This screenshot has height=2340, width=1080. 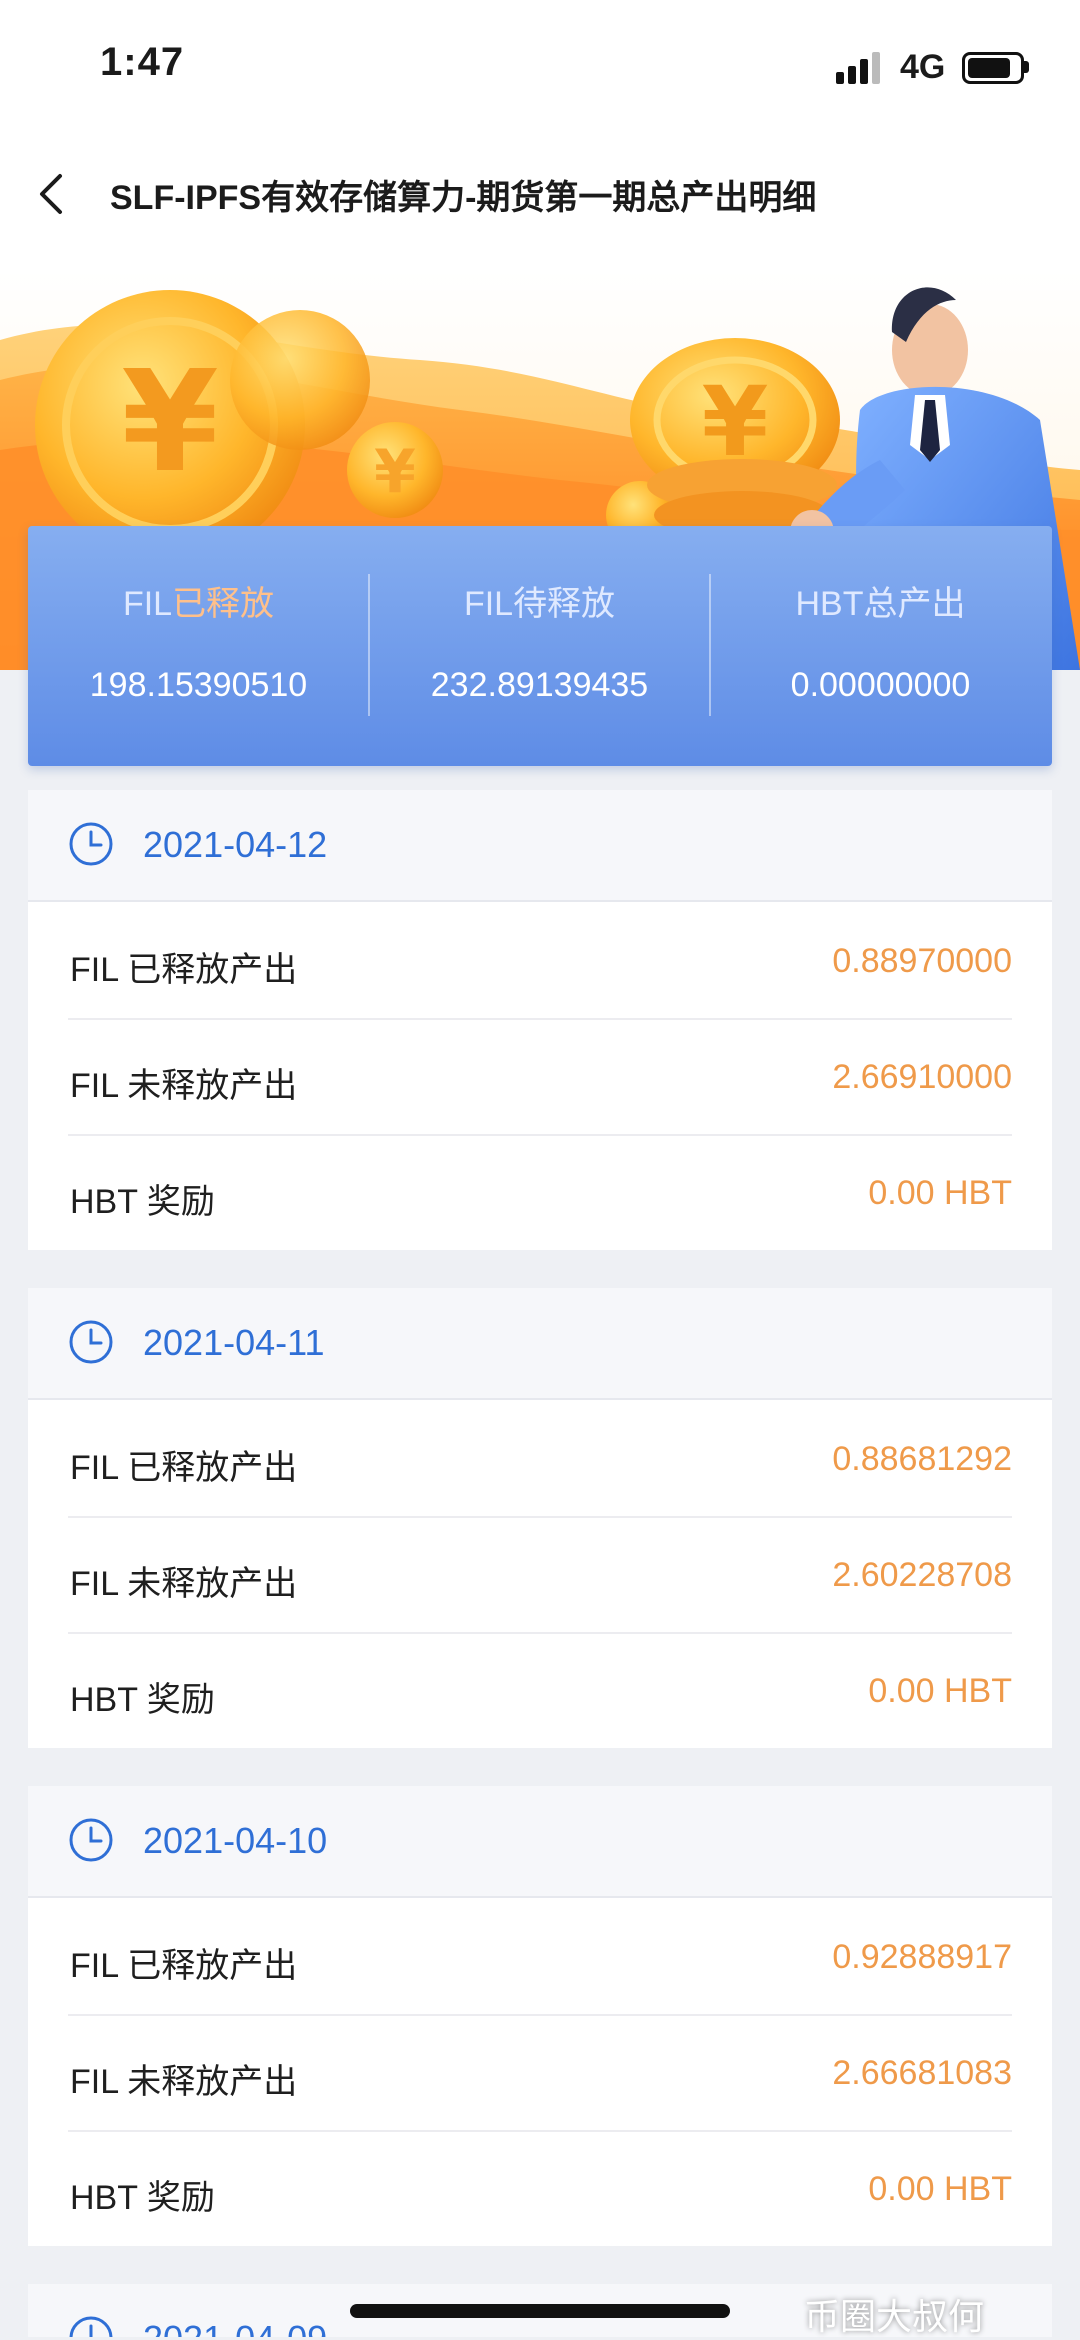 I want to click on row-fil-unreleased: FIL 未释放产出 2.60228708, so click(x=540, y=1574).